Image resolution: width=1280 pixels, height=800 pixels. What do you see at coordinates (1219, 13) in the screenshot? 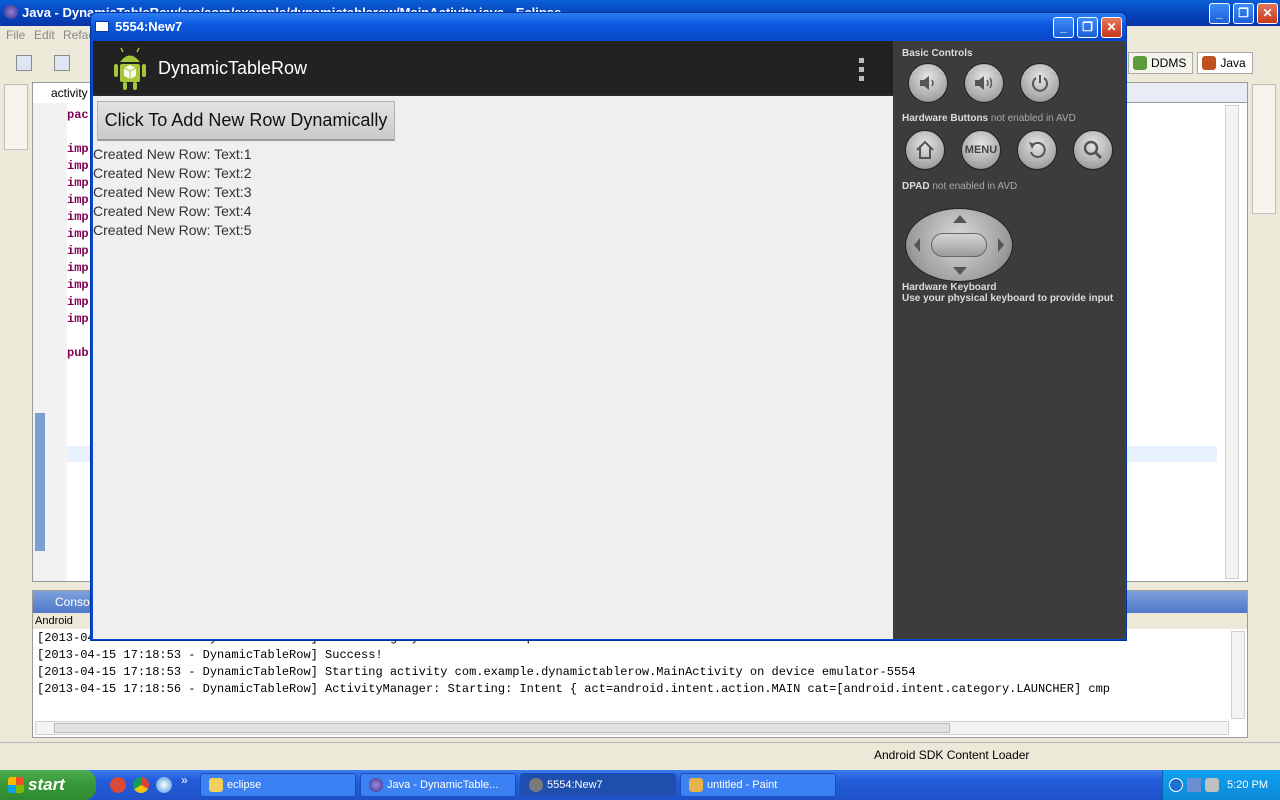
I see `minimize-button: _` at bounding box center [1219, 13].